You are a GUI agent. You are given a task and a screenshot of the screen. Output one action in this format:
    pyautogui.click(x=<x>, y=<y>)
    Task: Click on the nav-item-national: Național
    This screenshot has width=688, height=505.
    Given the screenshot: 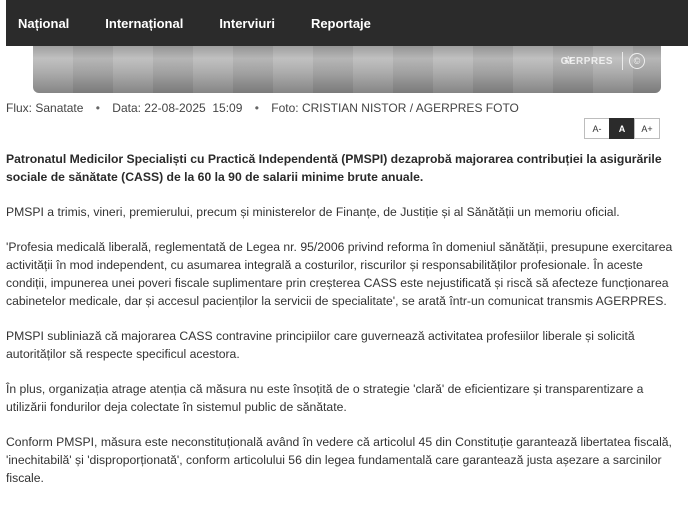 What is the action you would take?
    pyautogui.click(x=43, y=23)
    